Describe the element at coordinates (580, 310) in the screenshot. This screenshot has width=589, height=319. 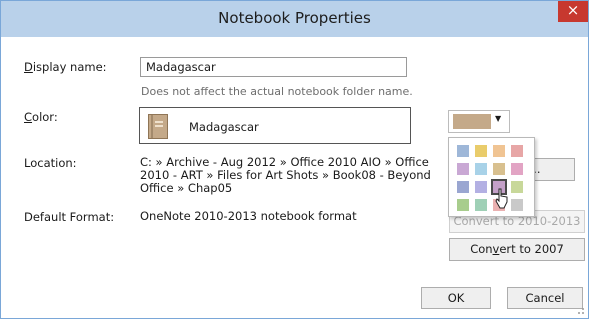
I see `resize-grip-icon` at that location.